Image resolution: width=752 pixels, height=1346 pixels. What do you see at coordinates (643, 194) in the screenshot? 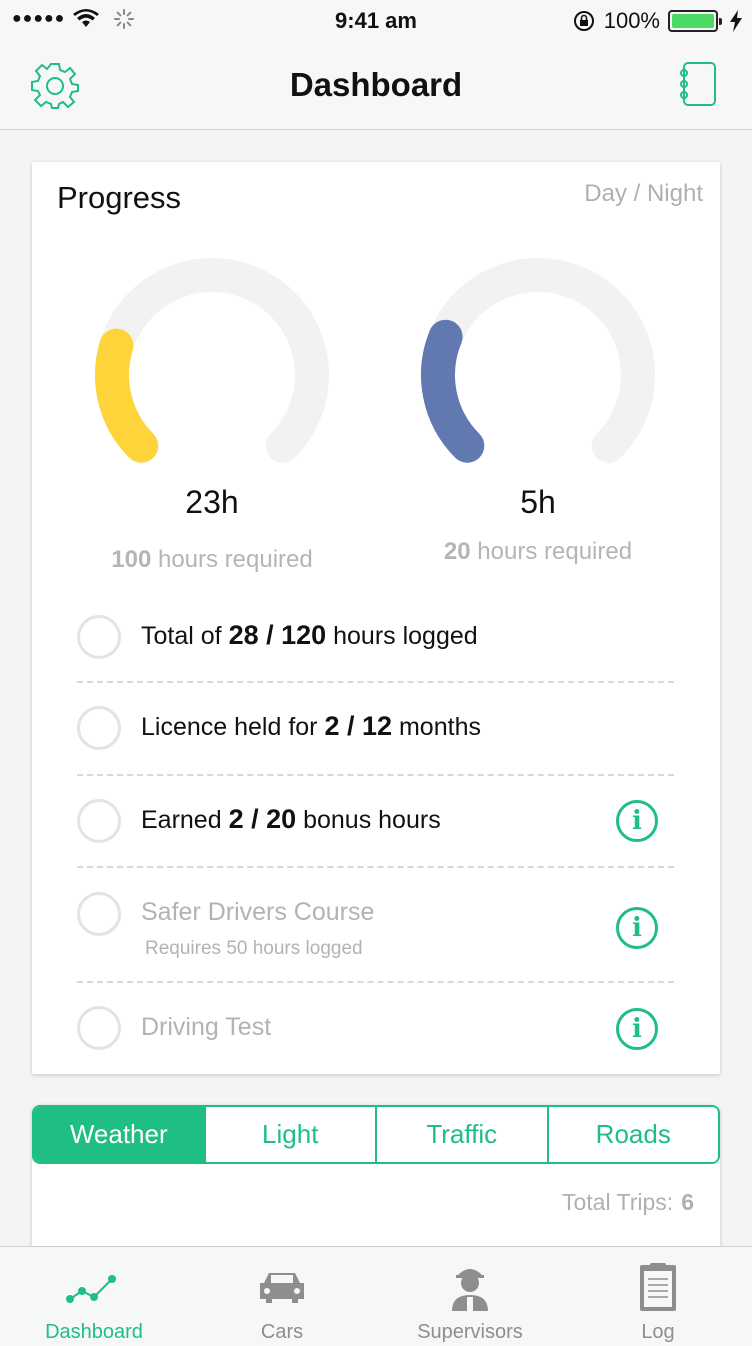
I see `day-night-toggle: Day / Night` at bounding box center [643, 194].